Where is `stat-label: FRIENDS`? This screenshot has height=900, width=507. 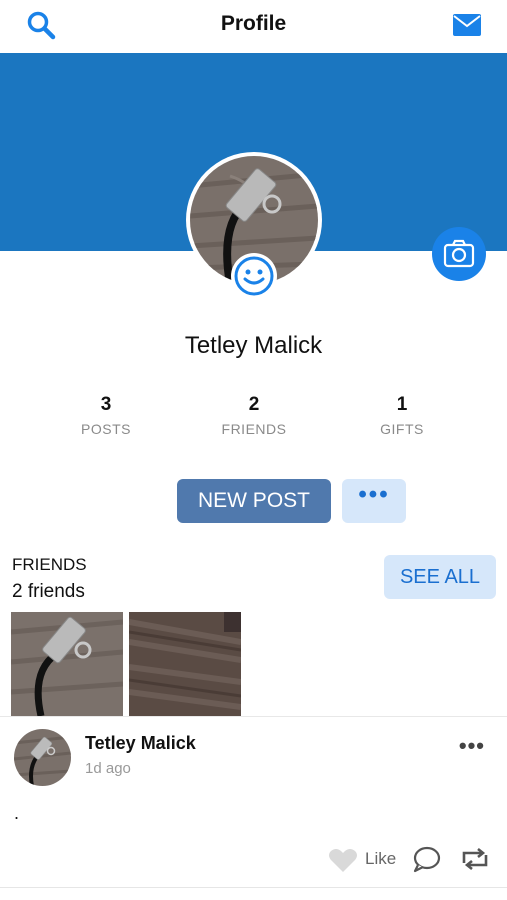
stat-label: FRIENDS is located at coordinates (254, 429).